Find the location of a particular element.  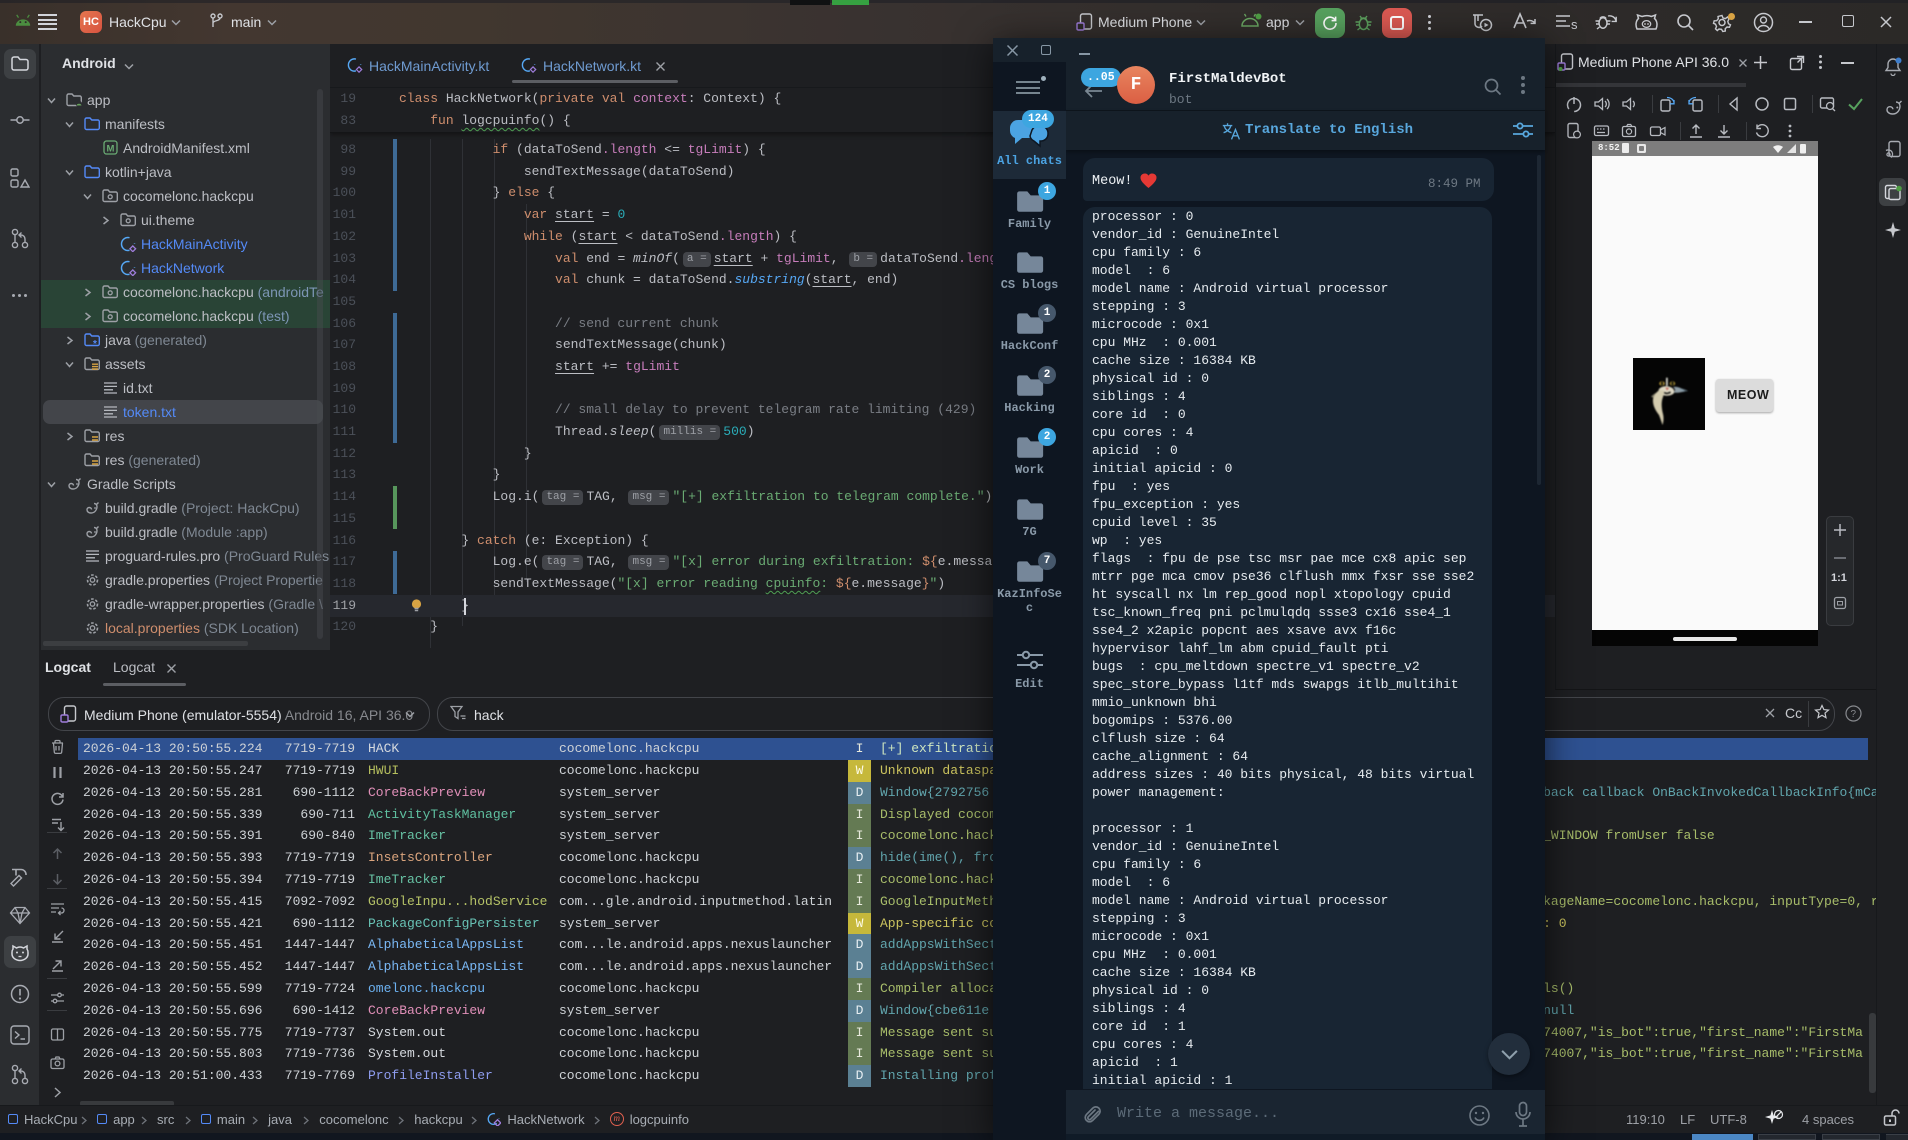

svg-text: M is located at coordinates (111, 149).